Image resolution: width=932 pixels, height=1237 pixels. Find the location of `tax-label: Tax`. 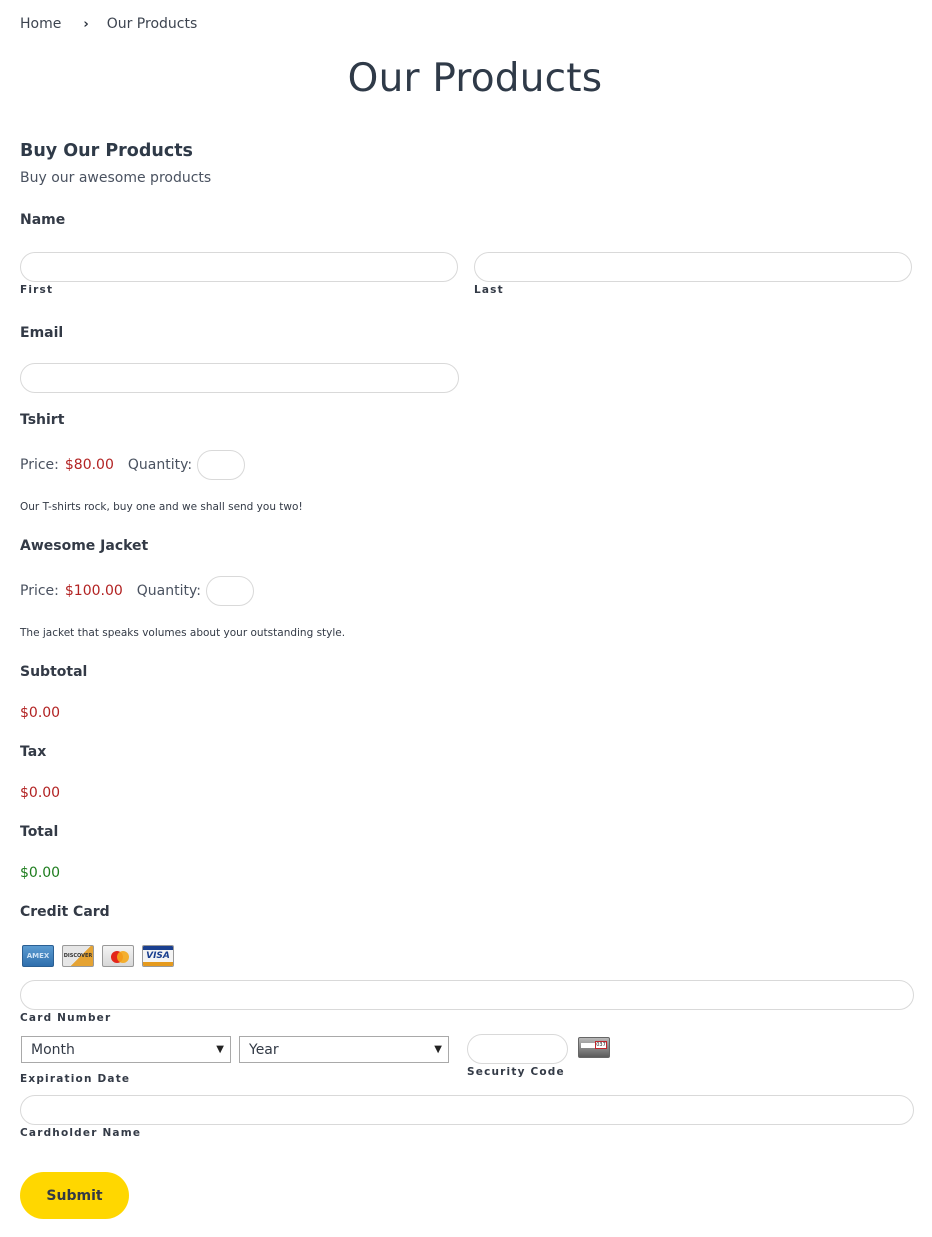

tax-label: Tax is located at coordinates (33, 752).